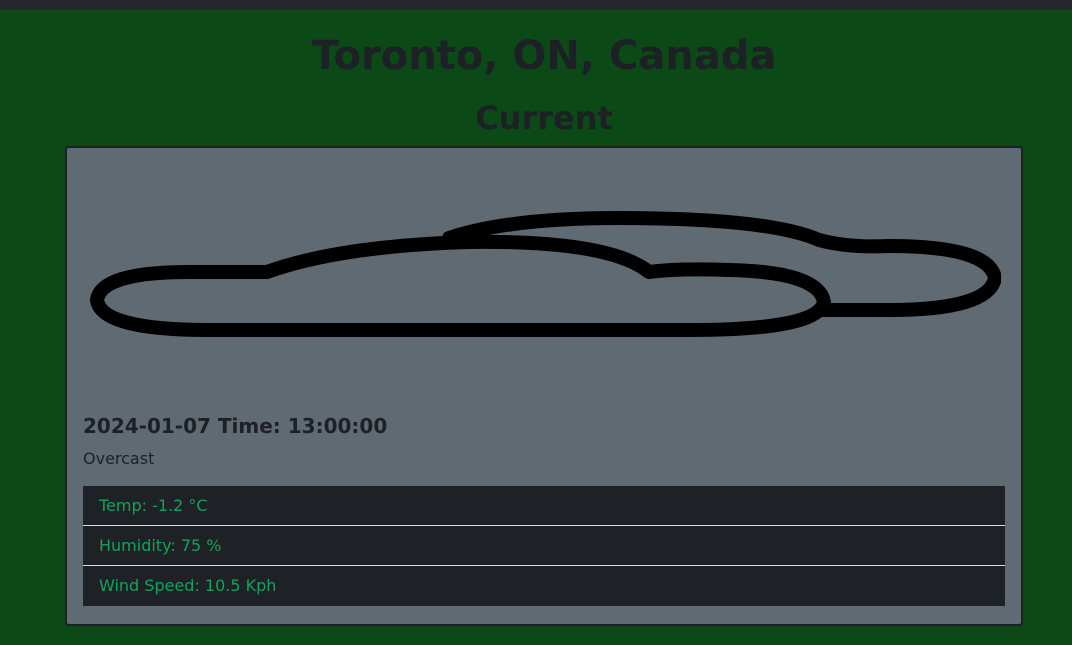 This screenshot has height=645, width=1072. What do you see at coordinates (460, 285) in the screenshot?
I see `front-cloud-shape` at bounding box center [460, 285].